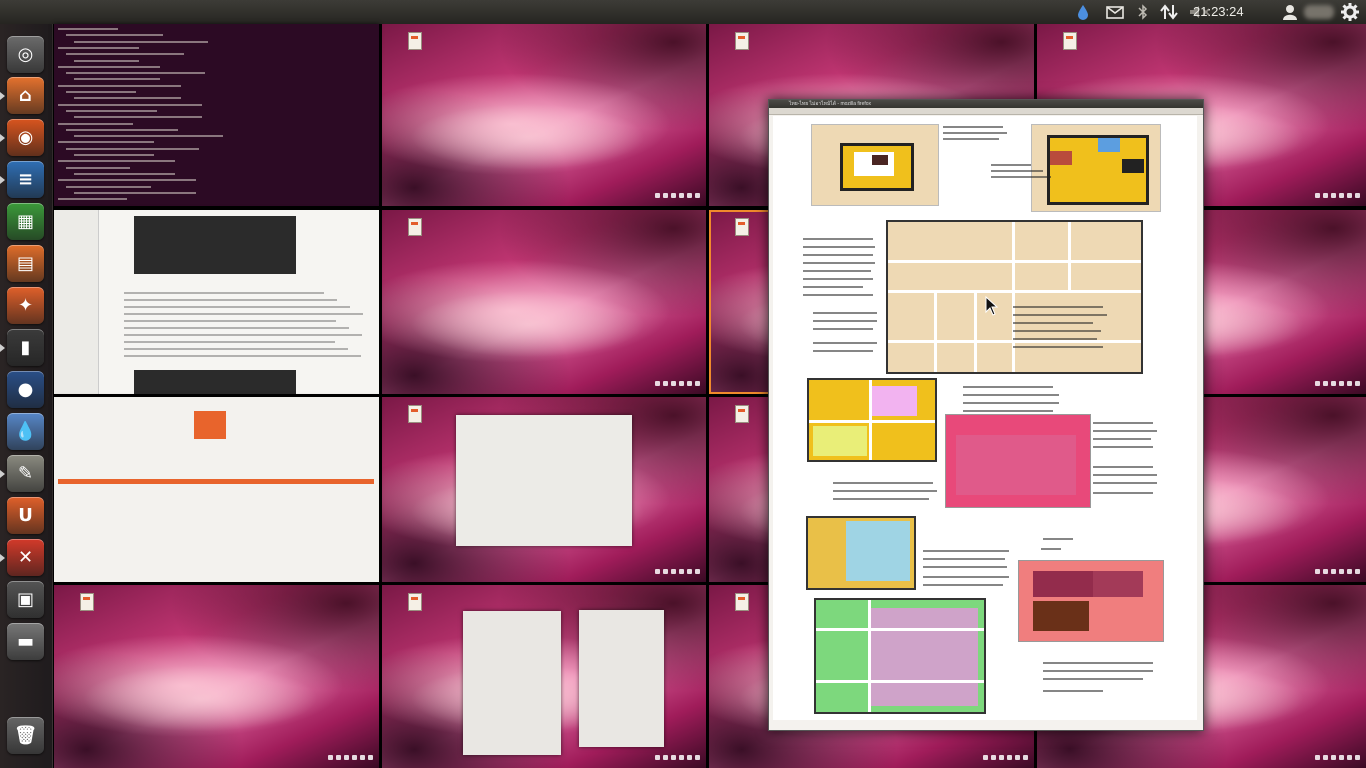 The width and height of the screenshot is (1366, 768). I want to click on libreoffice-calc-icon: ▦, so click(25, 221).